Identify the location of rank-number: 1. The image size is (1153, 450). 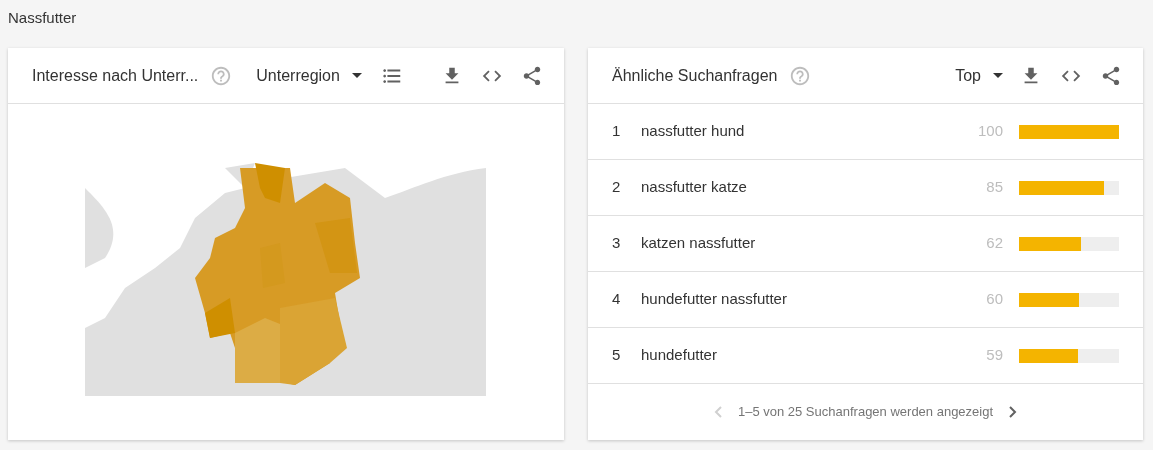
(617, 131).